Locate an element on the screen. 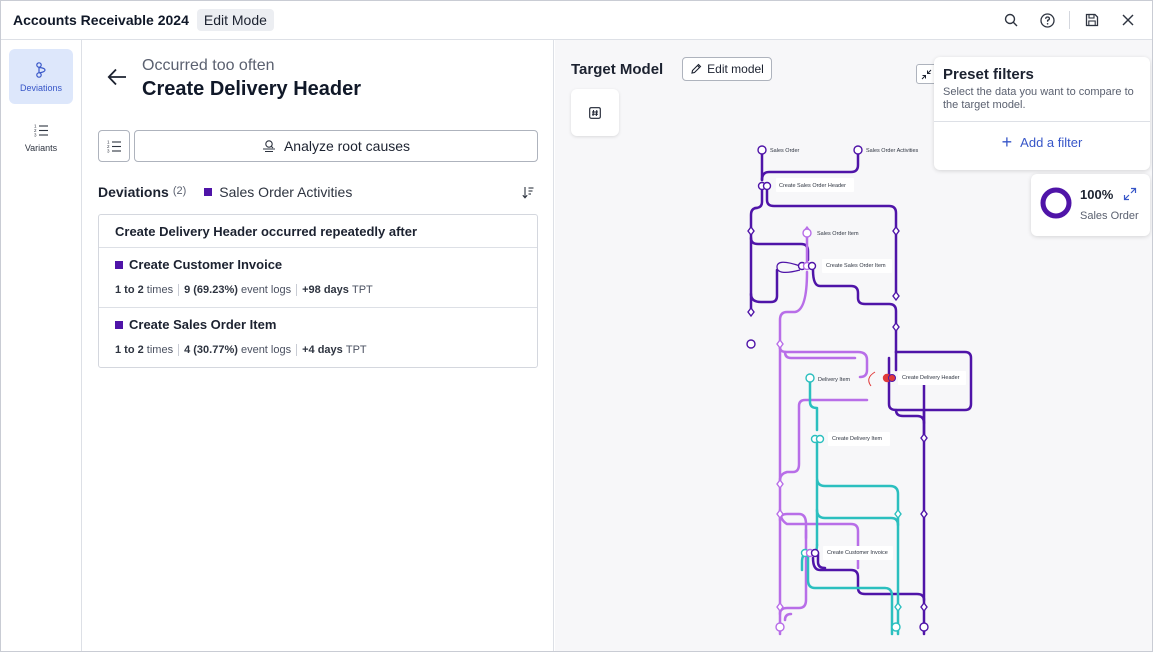  edit-model-label: Edit model is located at coordinates (735, 69).